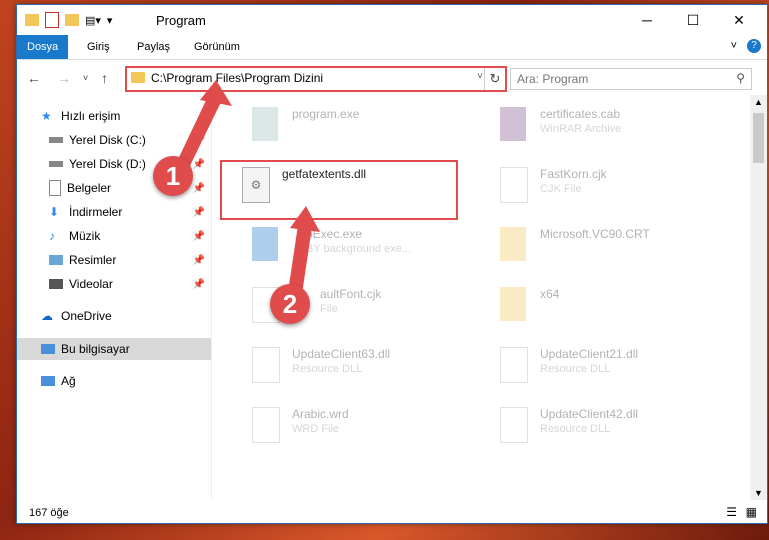  What do you see at coordinates (610, 187) in the screenshot?
I see `file-item: FastKorn.cjk CJK File` at bounding box center [610, 187].